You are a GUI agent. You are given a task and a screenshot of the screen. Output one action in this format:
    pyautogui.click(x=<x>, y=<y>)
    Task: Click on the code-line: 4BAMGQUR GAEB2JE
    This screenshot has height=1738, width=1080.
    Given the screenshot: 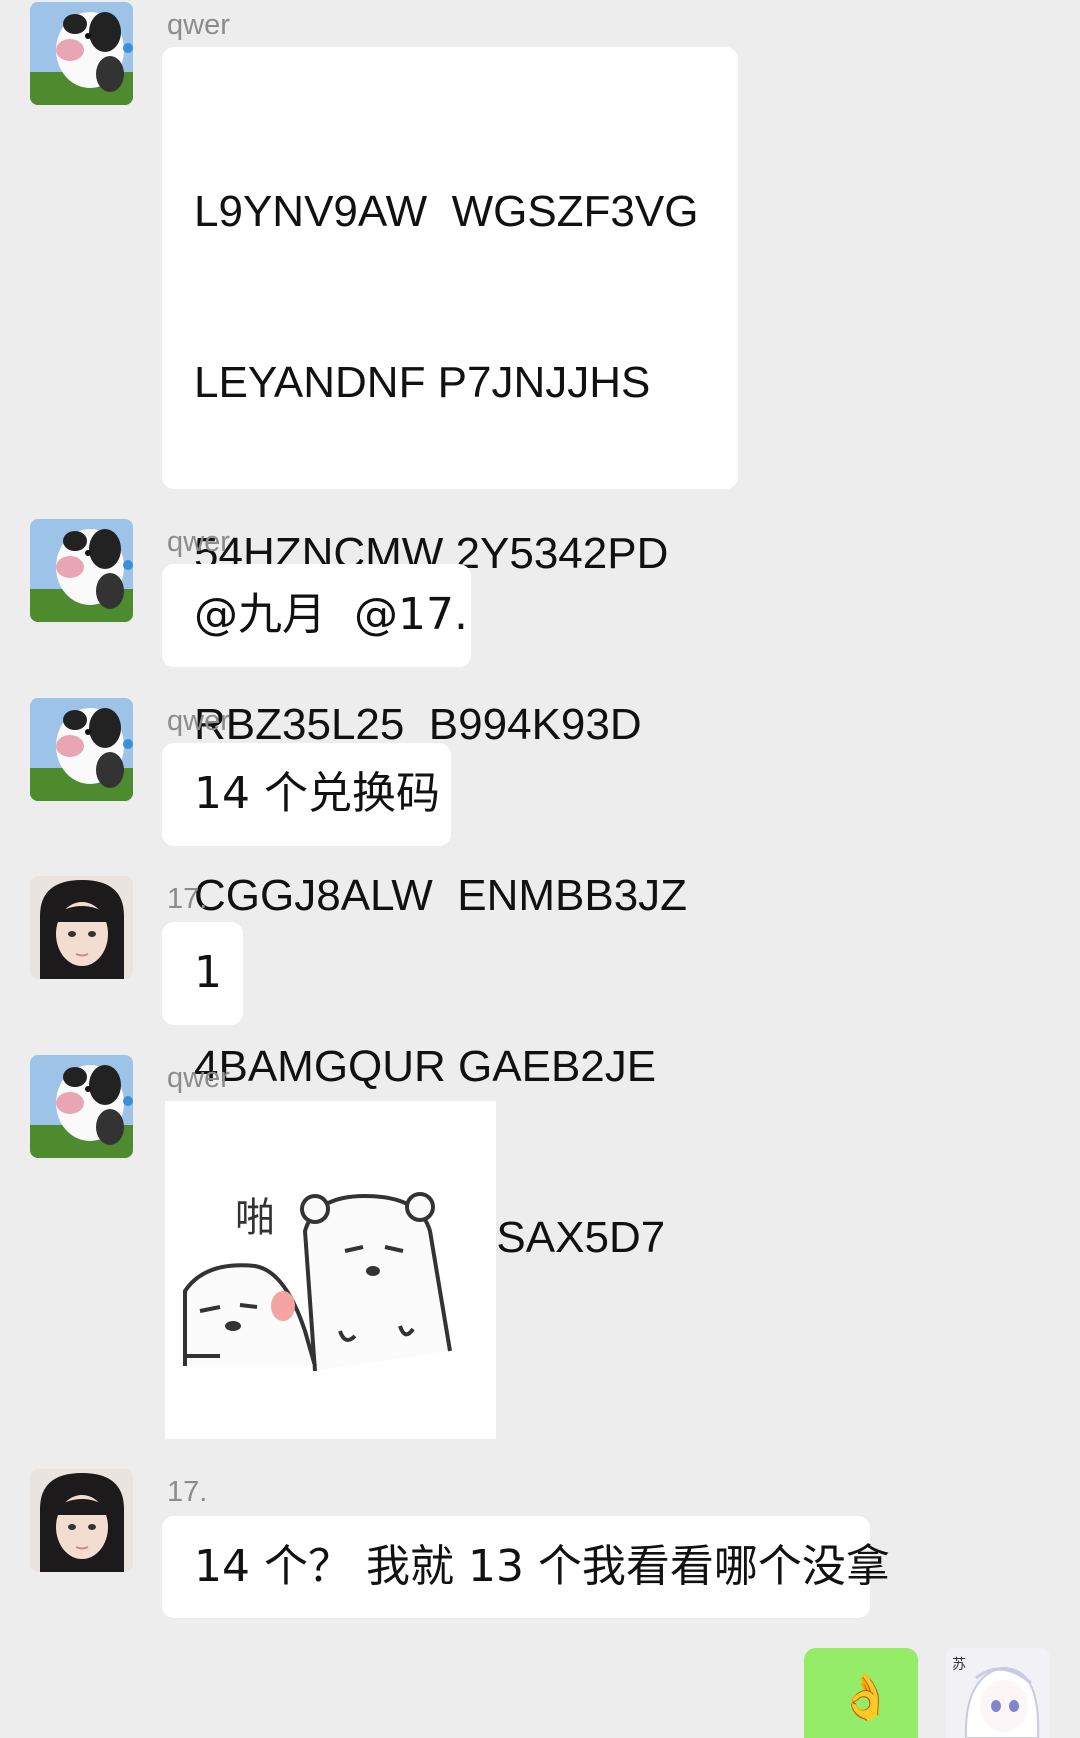 What is the action you would take?
    pyautogui.click(x=425, y=1066)
    